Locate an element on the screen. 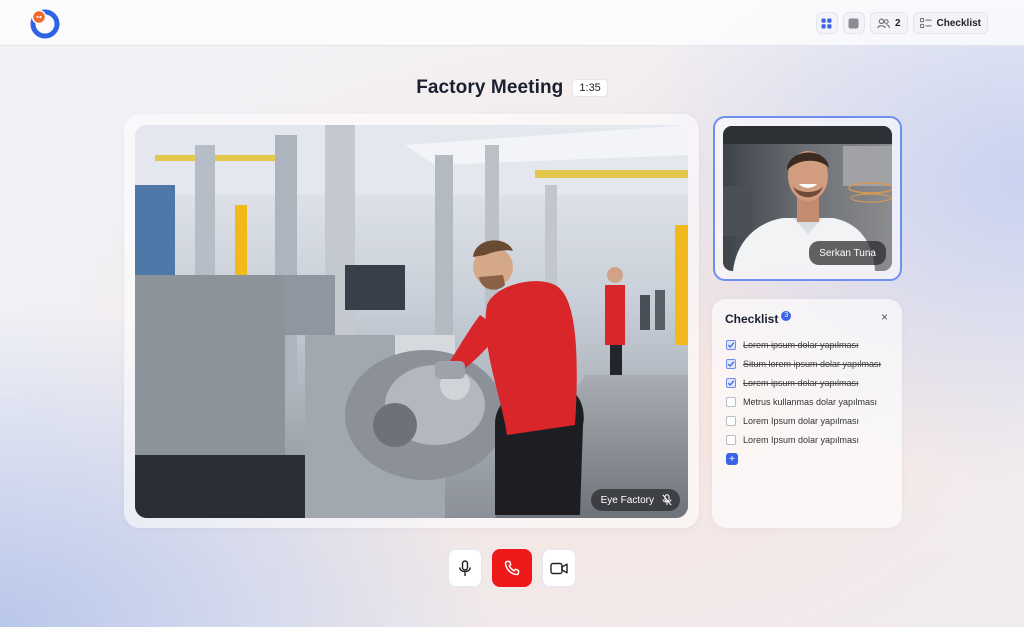  close-checklist-button: × is located at coordinates (884, 317).